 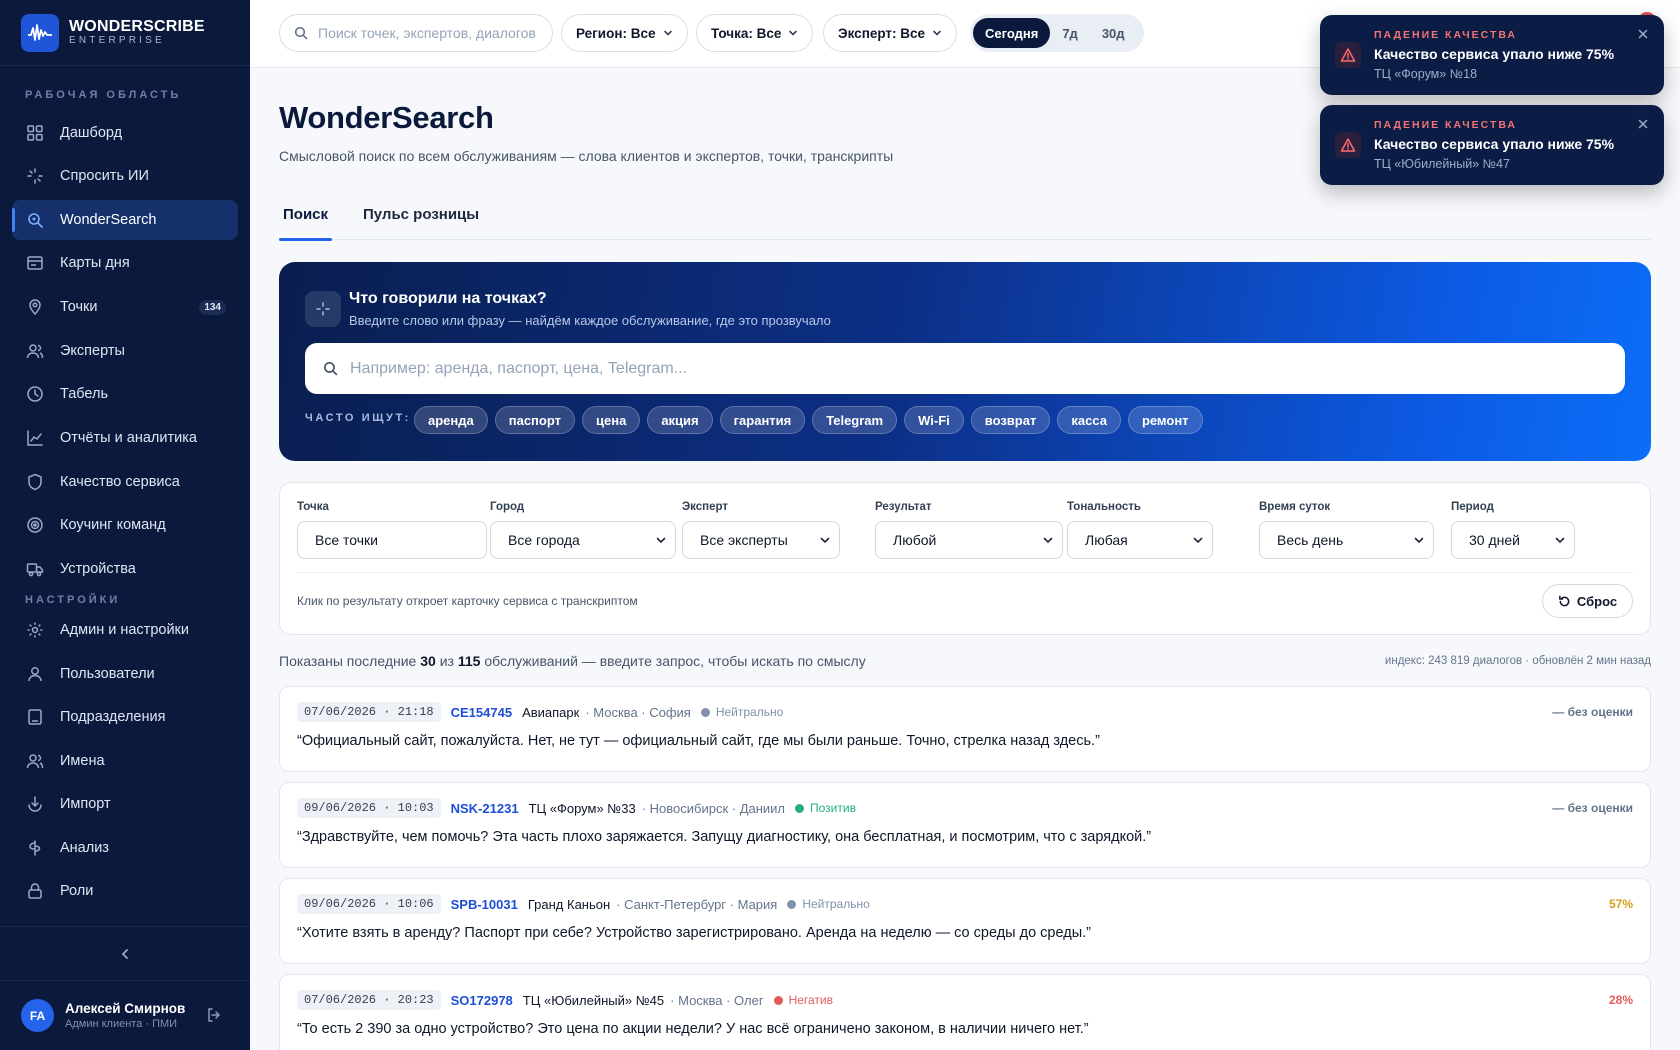 I want to click on filter-time-select: Весь день, so click(x=1346, y=540).